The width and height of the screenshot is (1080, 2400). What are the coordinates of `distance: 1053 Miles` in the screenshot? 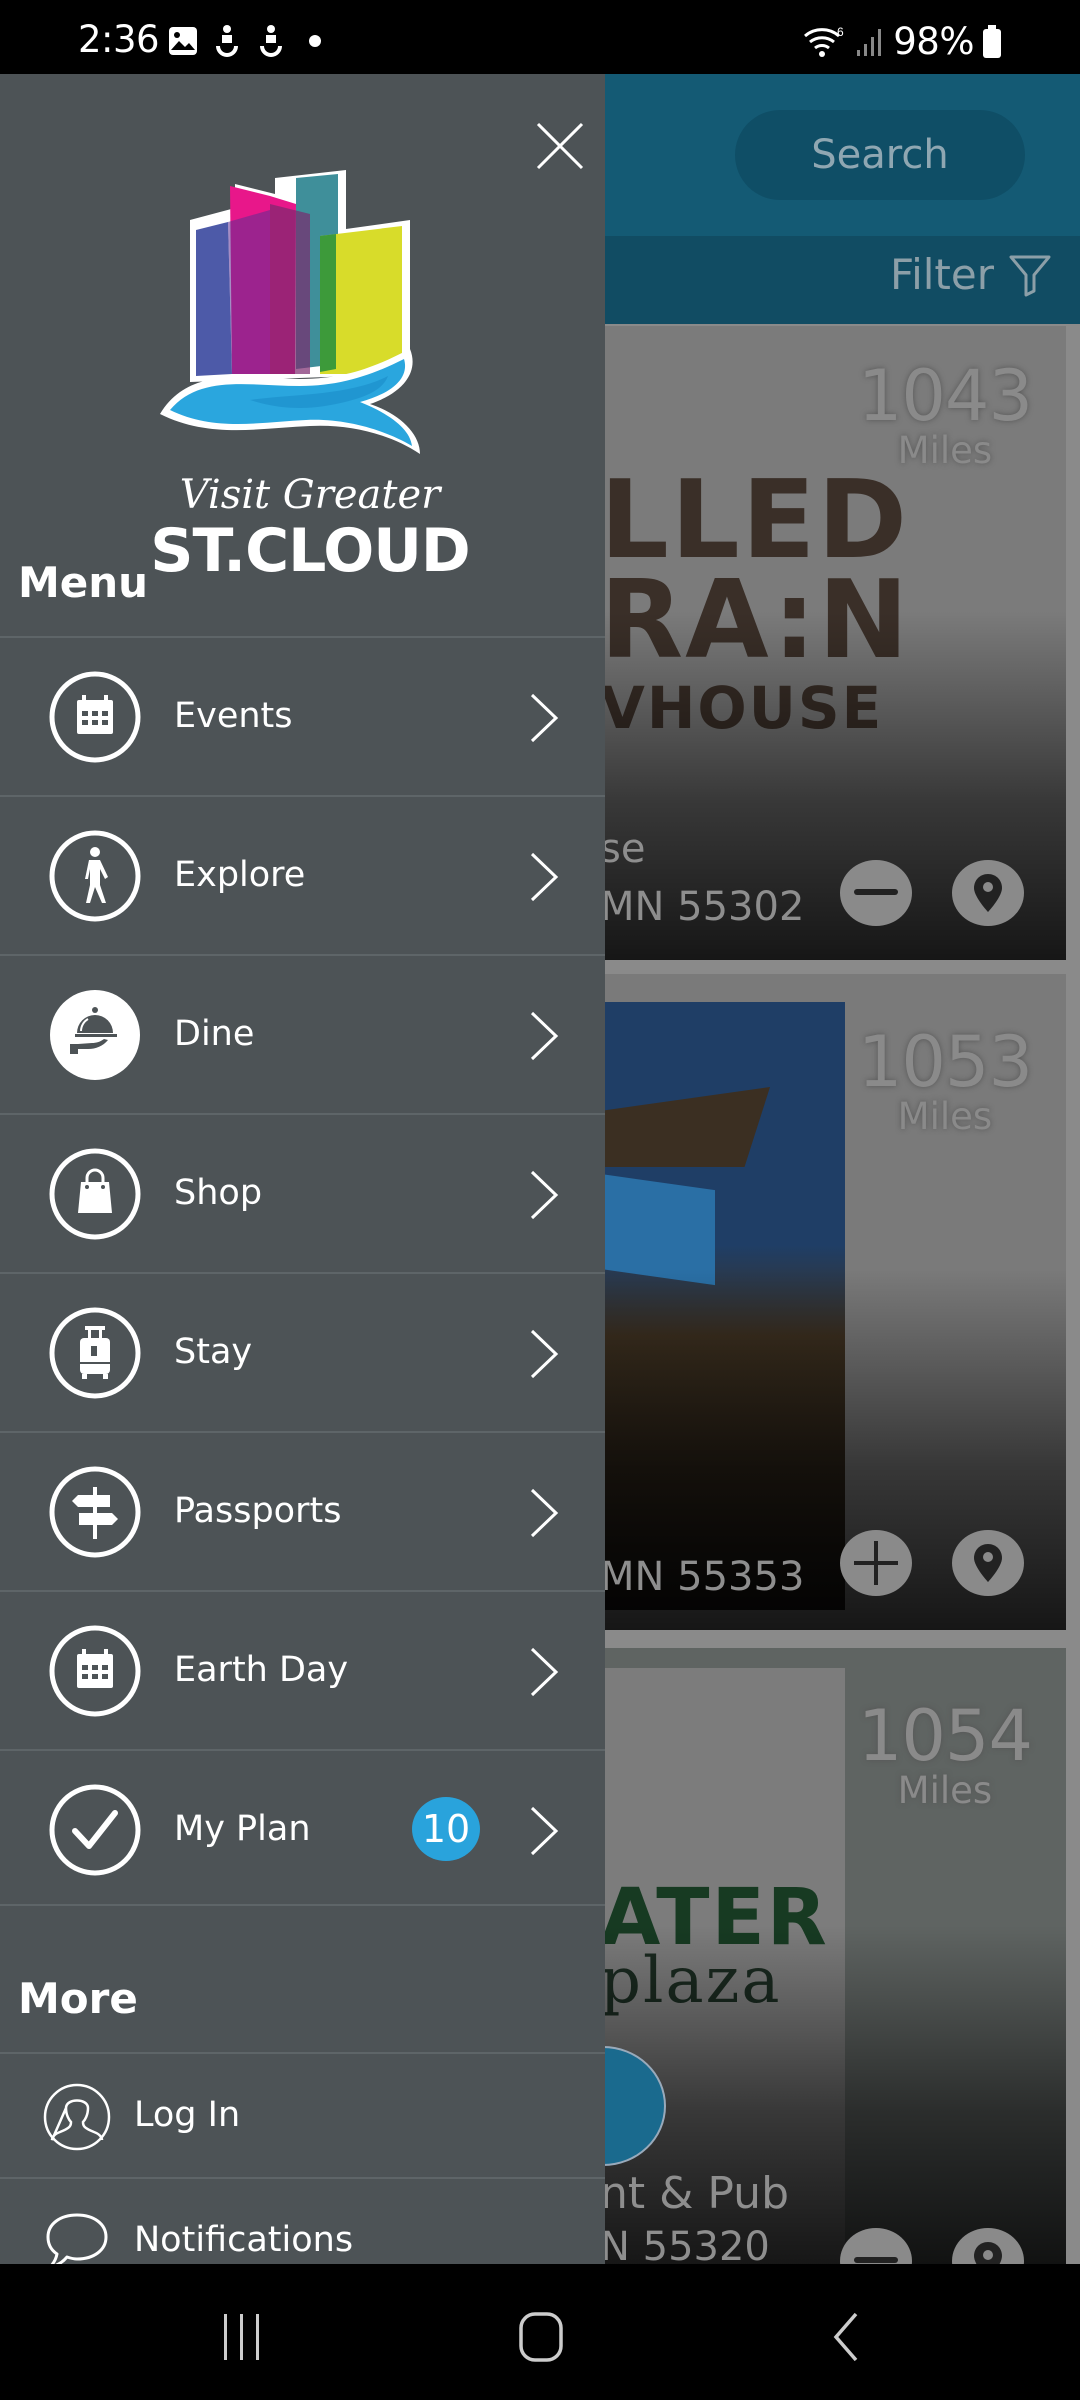 It's located at (945, 1079).